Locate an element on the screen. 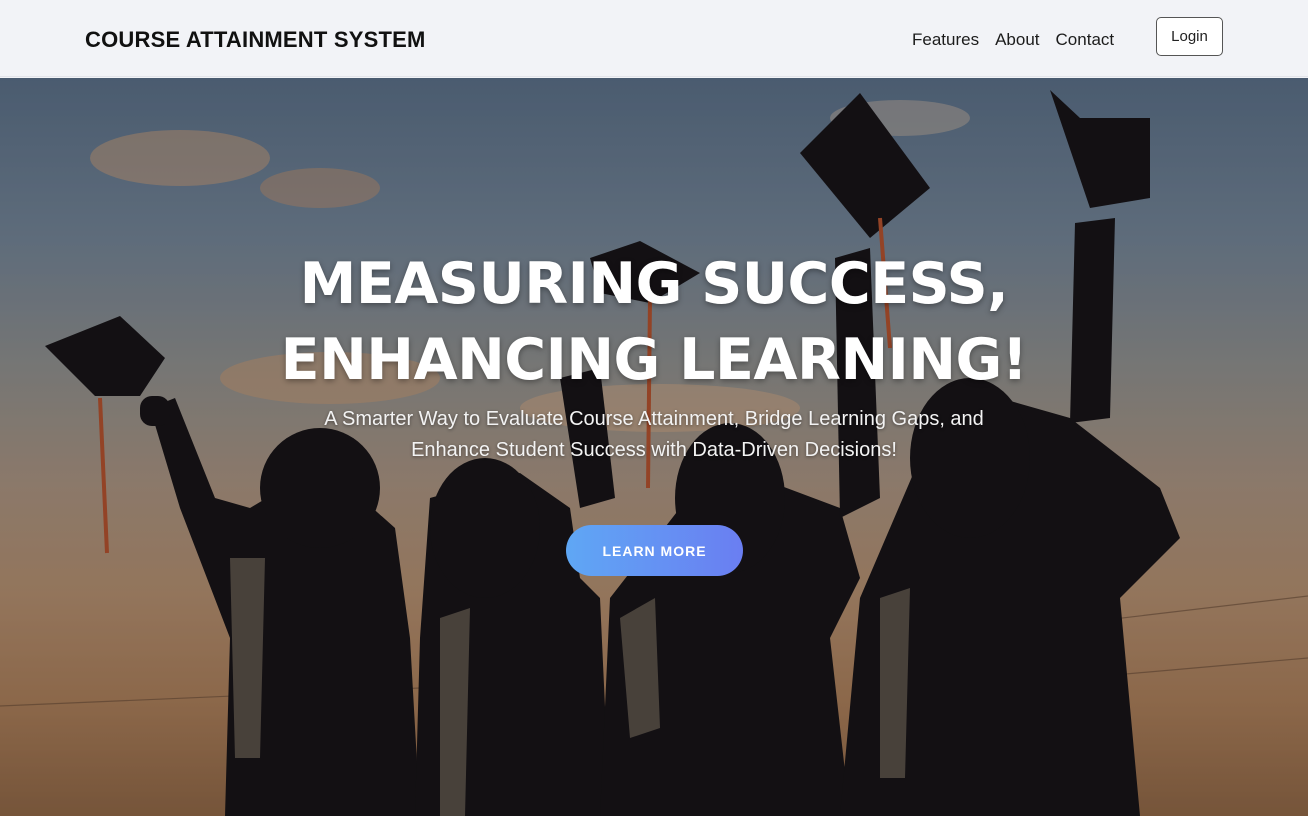  hero-headline: MEASURING SUCCESS, ENHANCING LEARNING! is located at coordinates (654, 322).